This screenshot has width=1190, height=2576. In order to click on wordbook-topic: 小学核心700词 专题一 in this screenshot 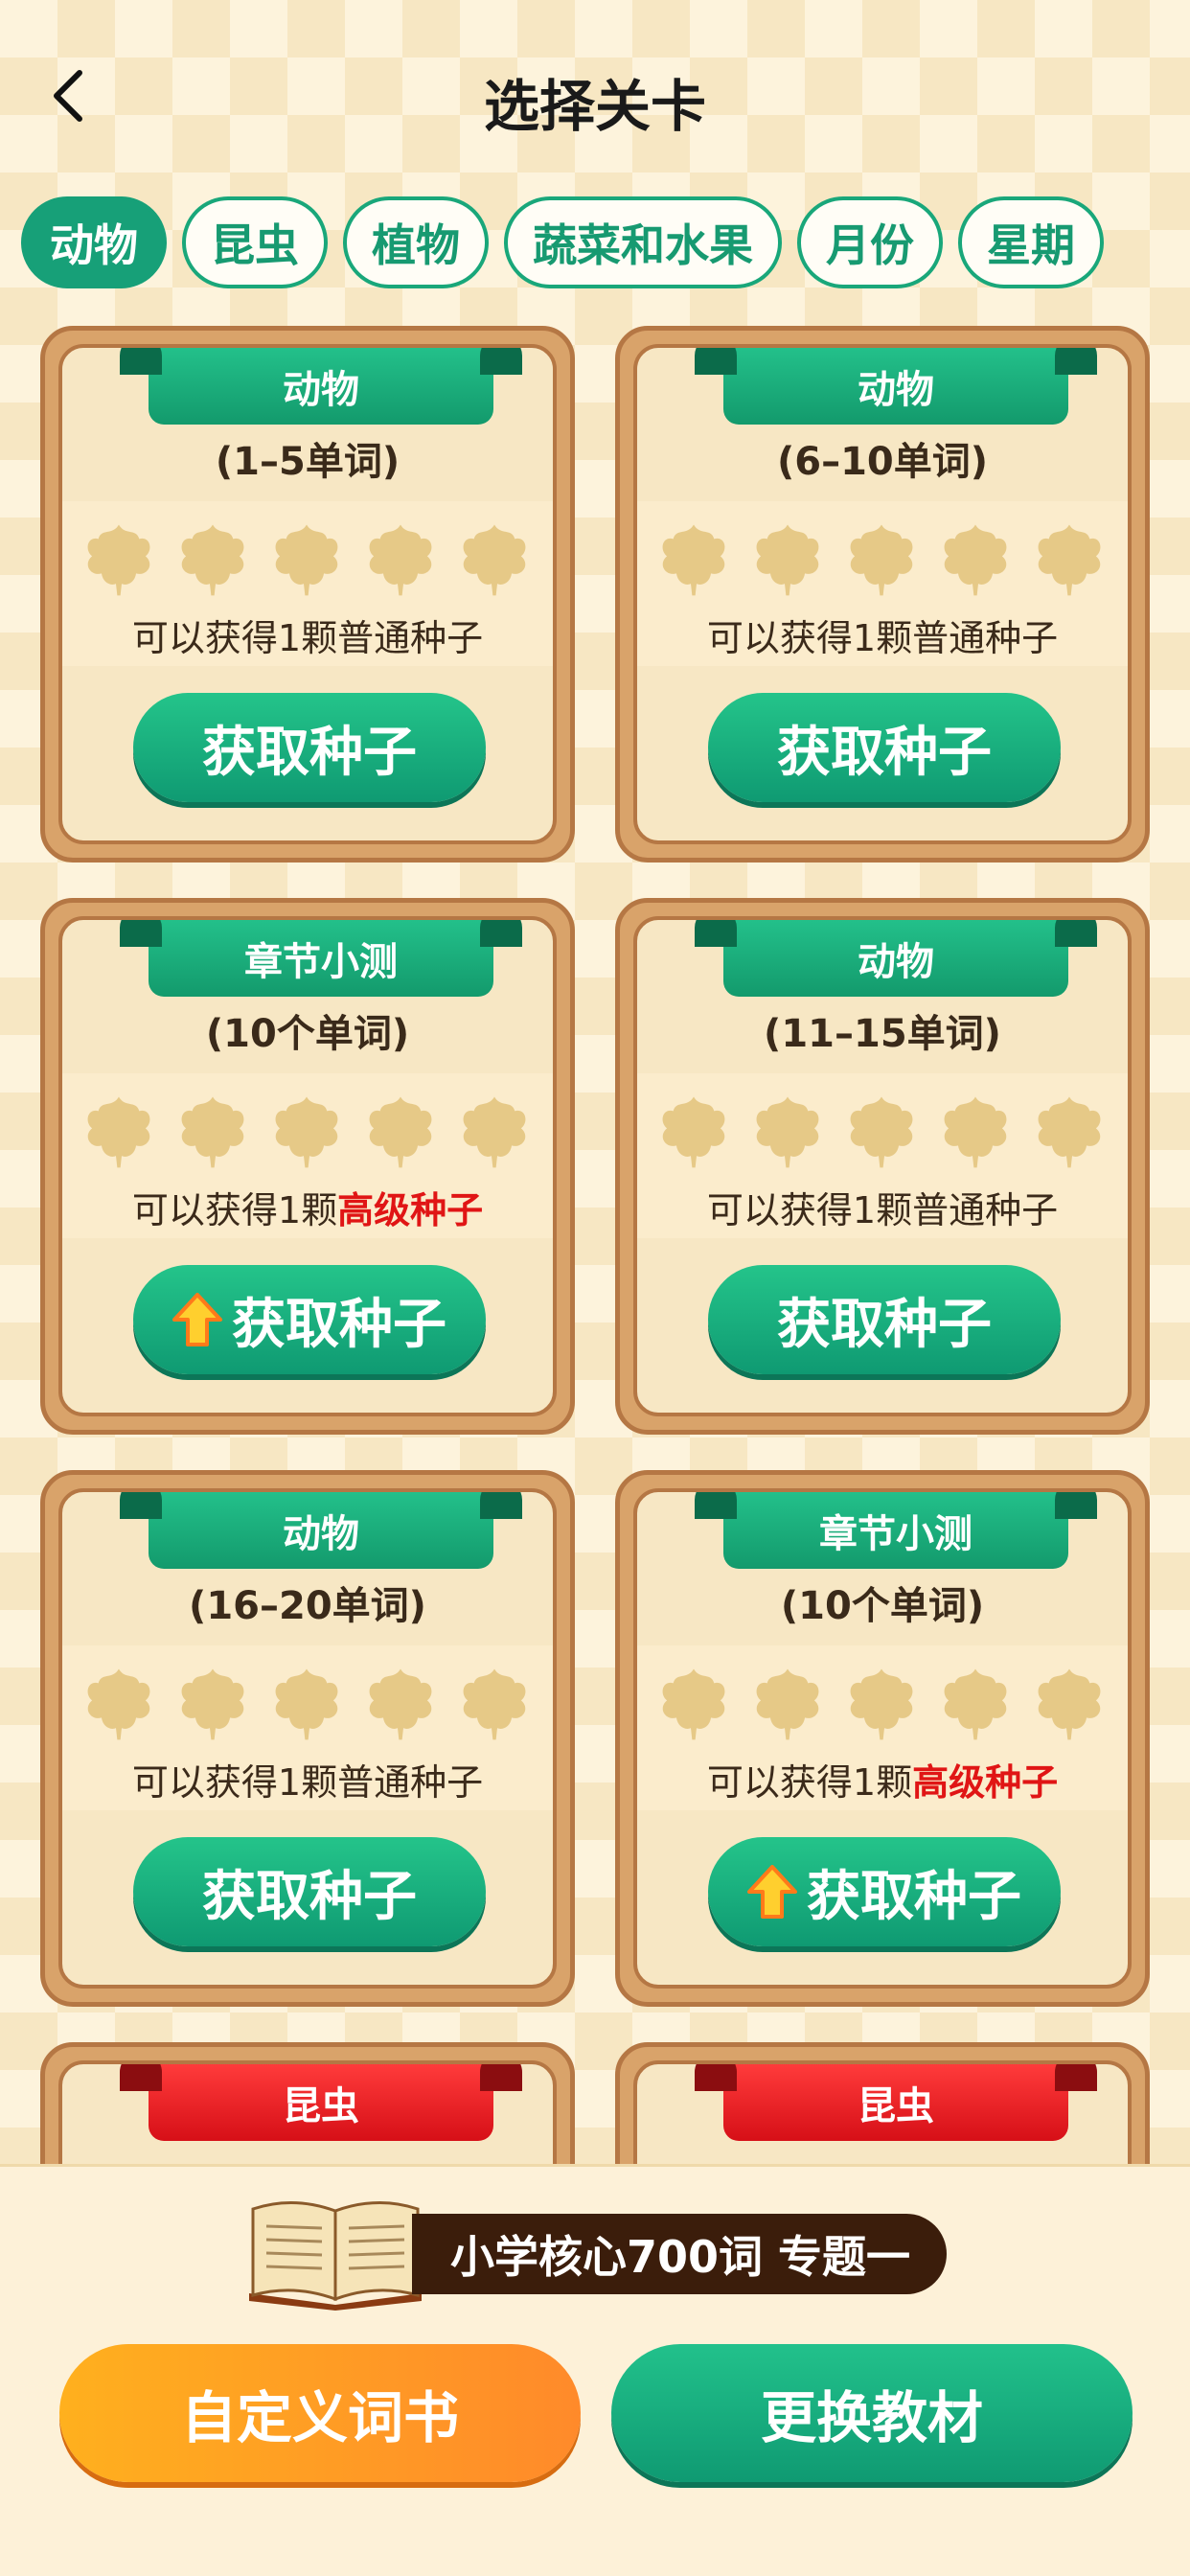, I will do `click(680, 2254)`.